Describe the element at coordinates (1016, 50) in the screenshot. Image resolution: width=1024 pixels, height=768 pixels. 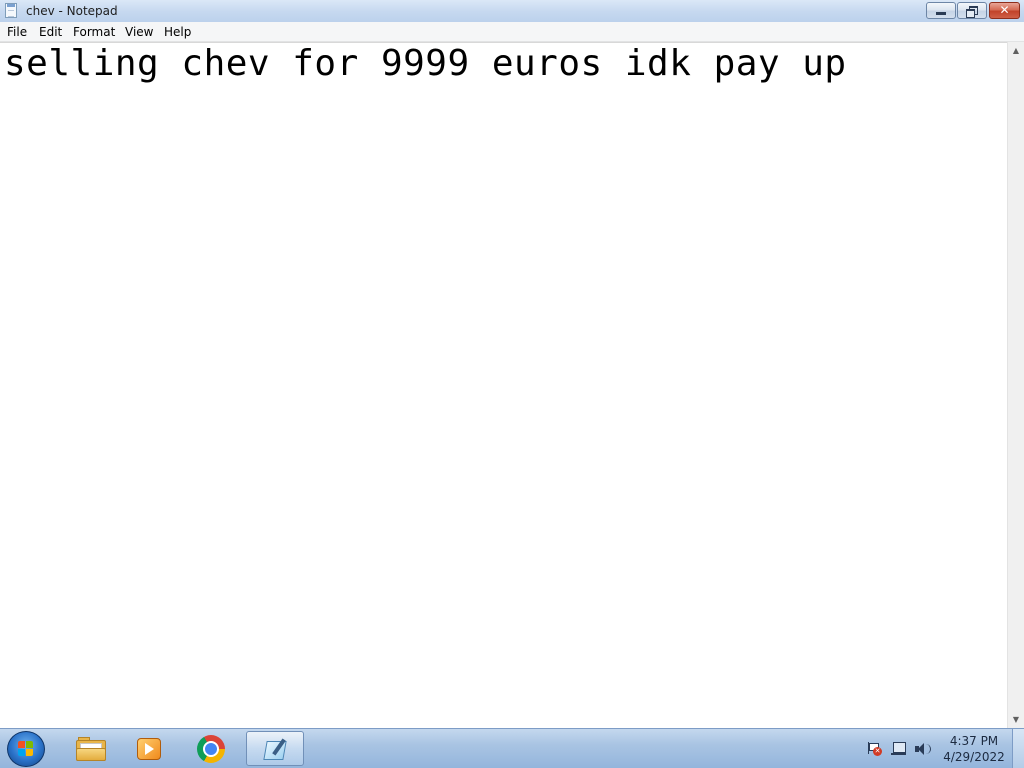
I see `scroll-up-arrow-icon: ▲` at that location.